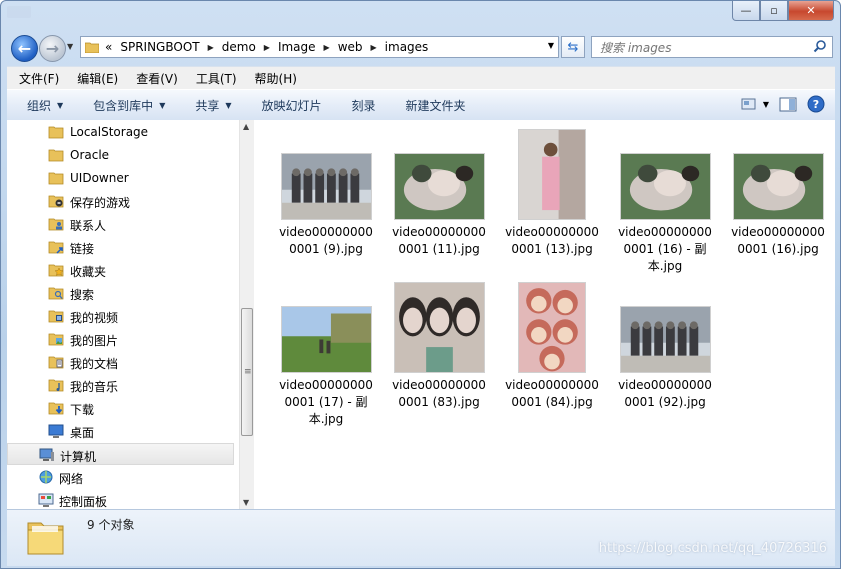 The height and width of the screenshot is (569, 841). What do you see at coordinates (120, 499) in the screenshot?
I see `sidebar-item: 控制面板` at bounding box center [120, 499].